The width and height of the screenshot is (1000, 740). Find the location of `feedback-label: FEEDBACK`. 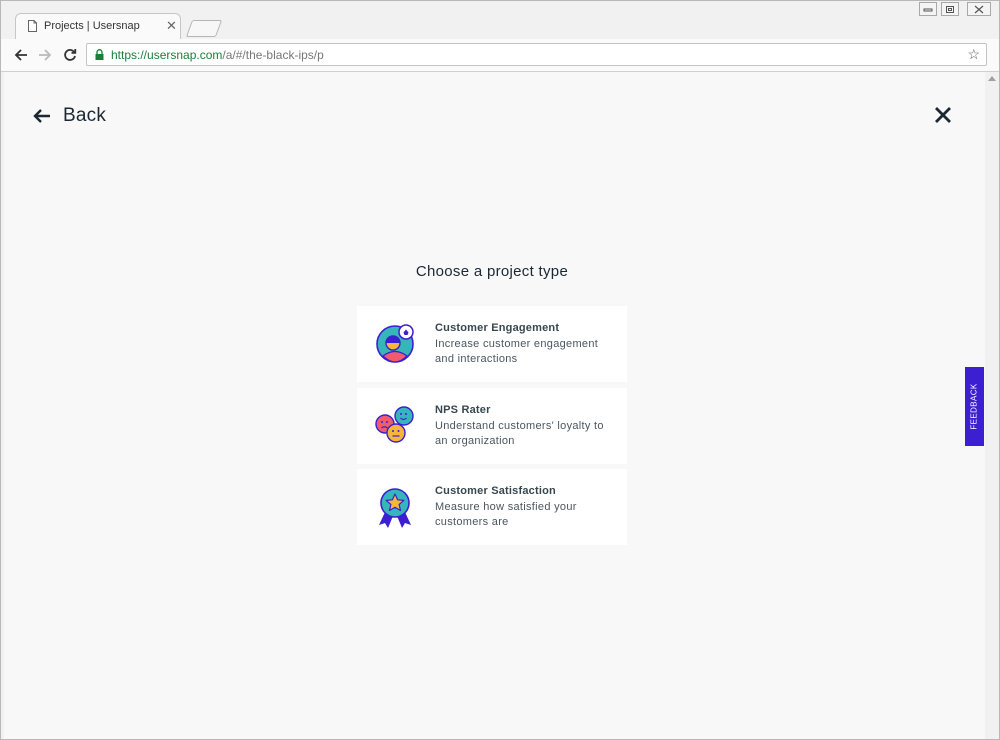

feedback-label: FEEDBACK is located at coordinates (975, 406).